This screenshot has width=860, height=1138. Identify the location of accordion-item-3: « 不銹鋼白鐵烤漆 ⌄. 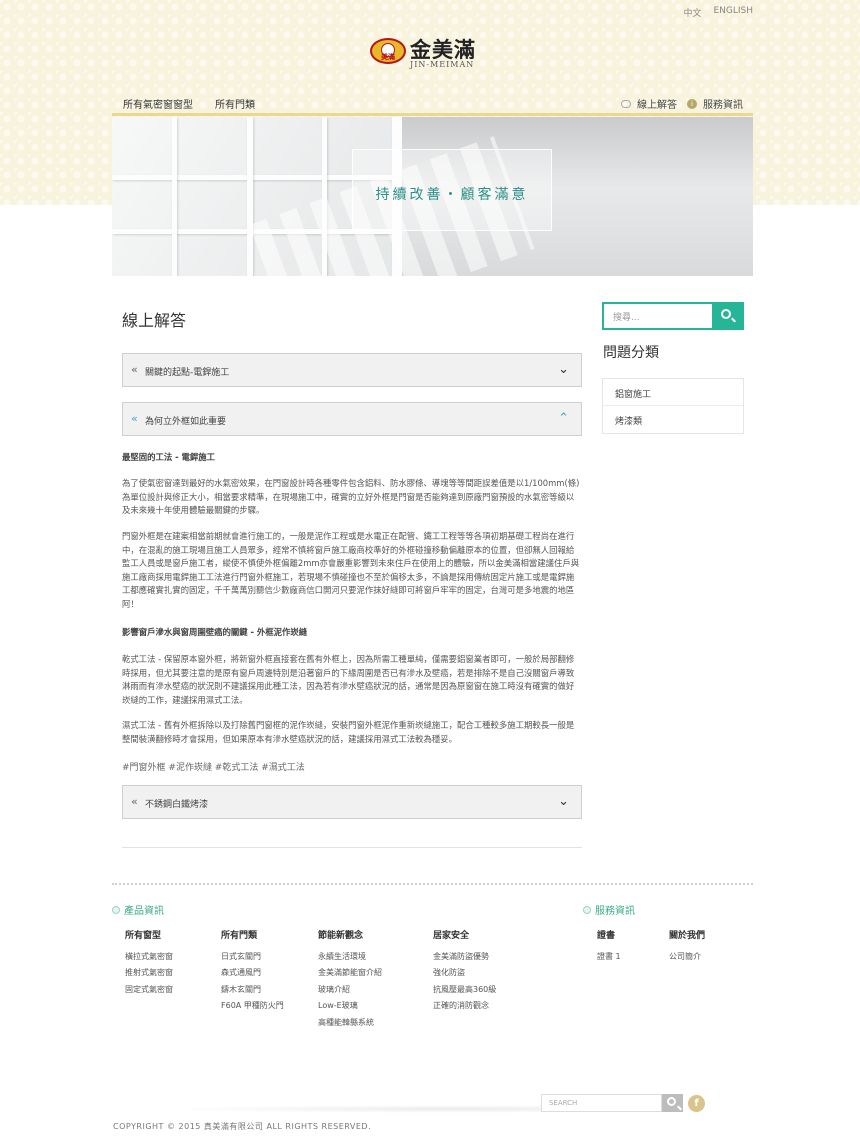
(352, 802).